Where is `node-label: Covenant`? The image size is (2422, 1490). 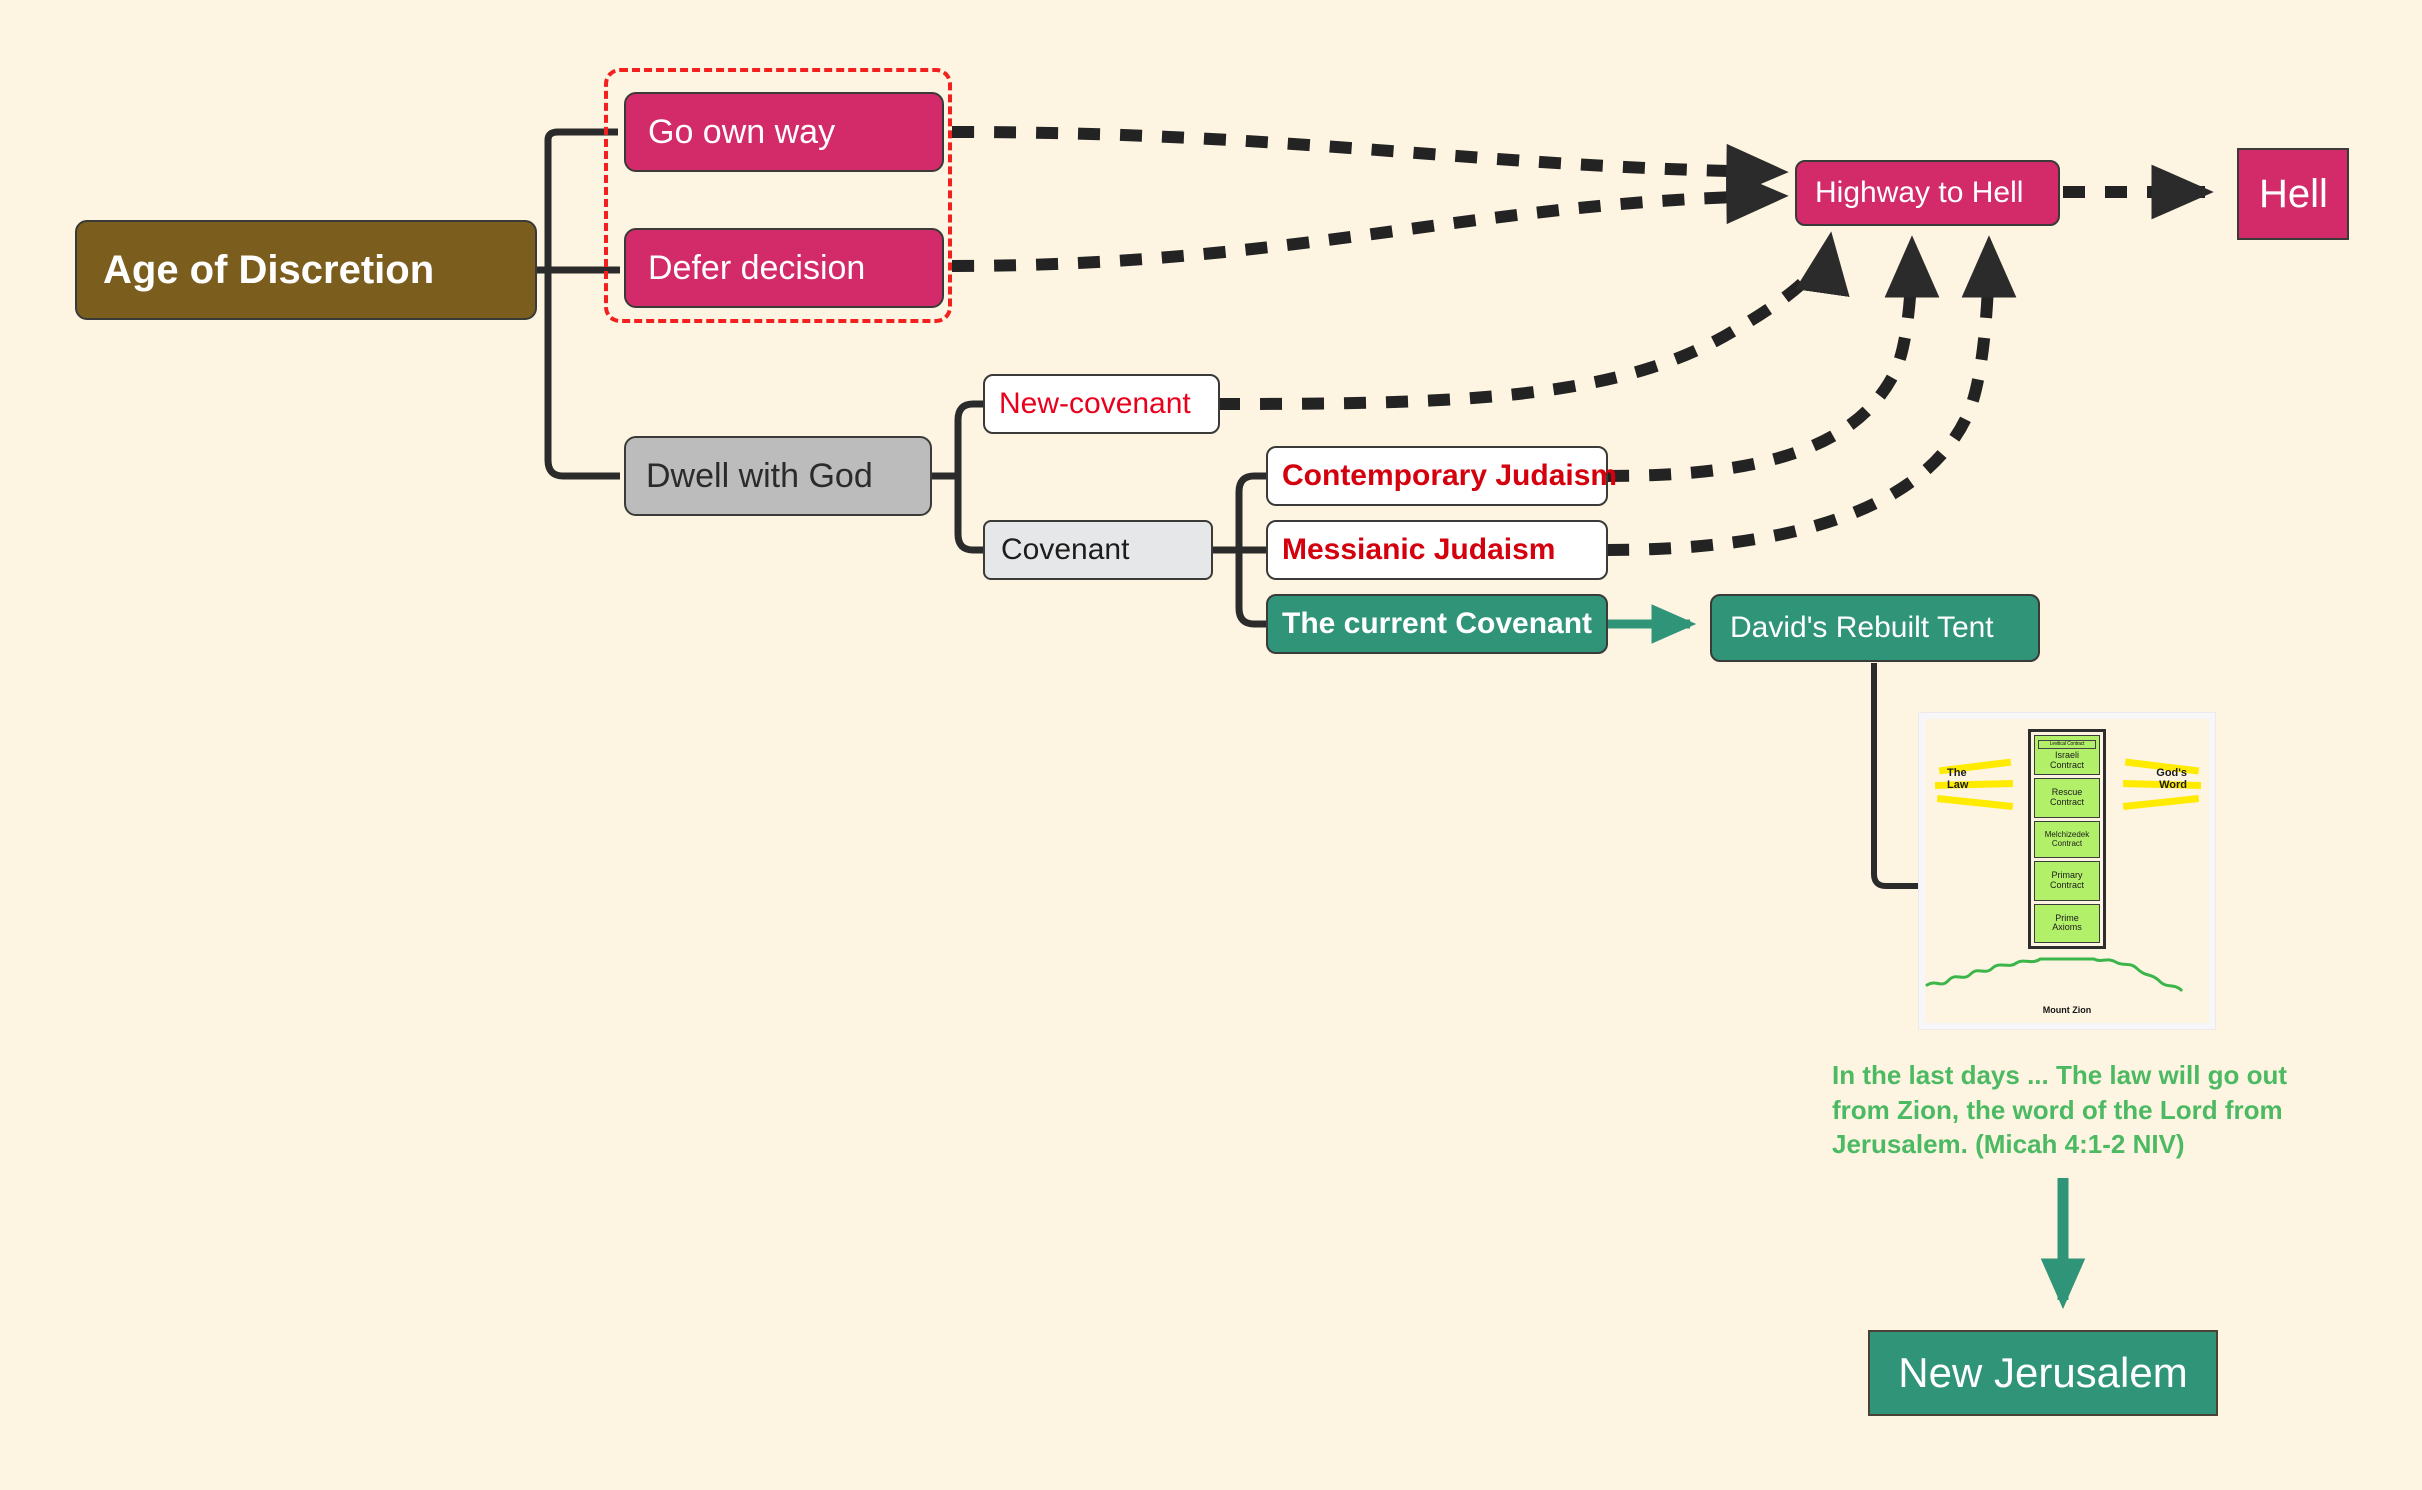 node-label: Covenant is located at coordinates (1065, 549).